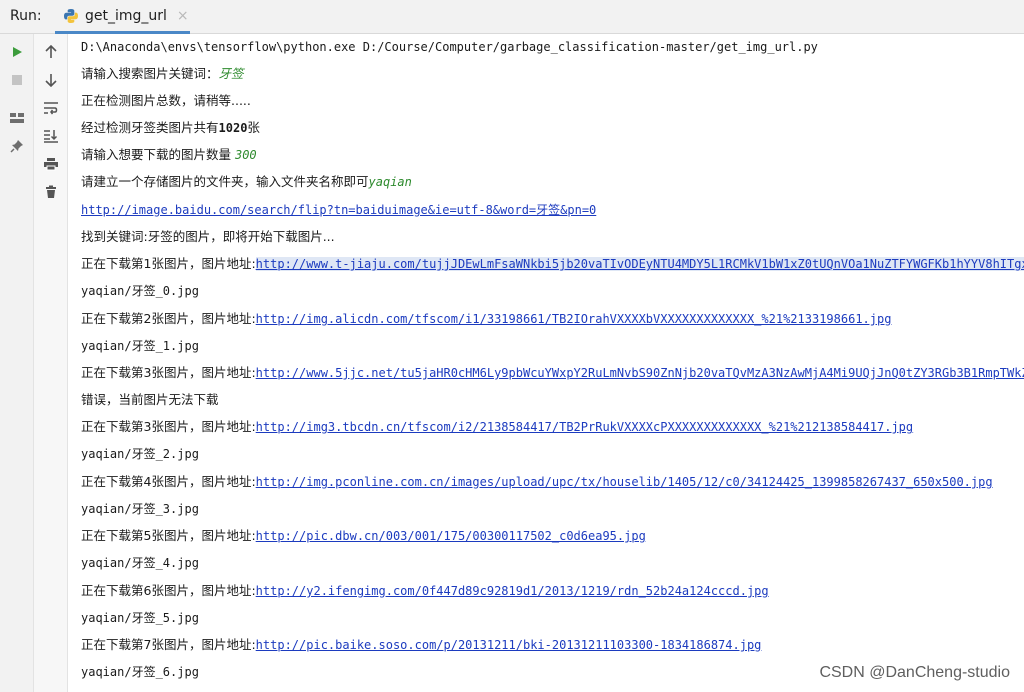 The width and height of the screenshot is (1024, 692). I want to click on saved-file-line: yaqian/牙签_4.jpg, so click(140, 563).